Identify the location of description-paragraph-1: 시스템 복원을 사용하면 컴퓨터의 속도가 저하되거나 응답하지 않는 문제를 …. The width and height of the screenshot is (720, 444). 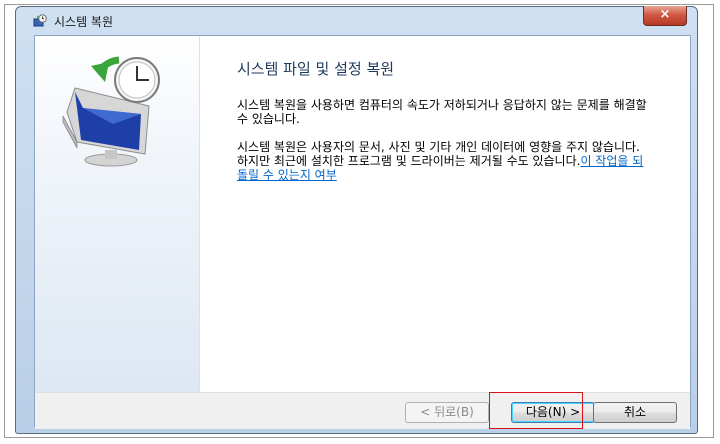
(442, 112).